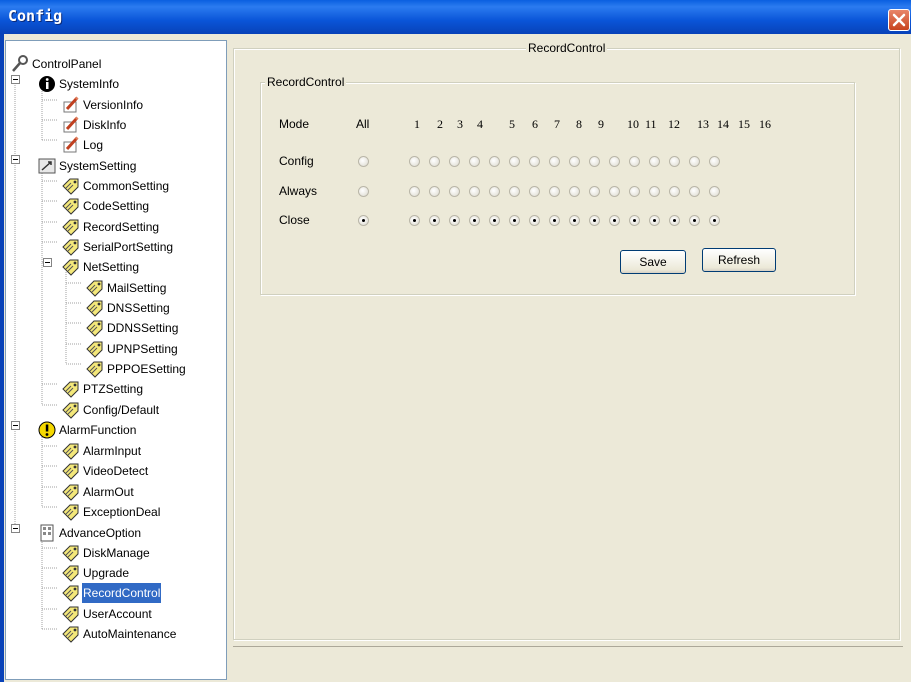  I want to click on tree-item-diskmanage: DiskManage, so click(106, 553).